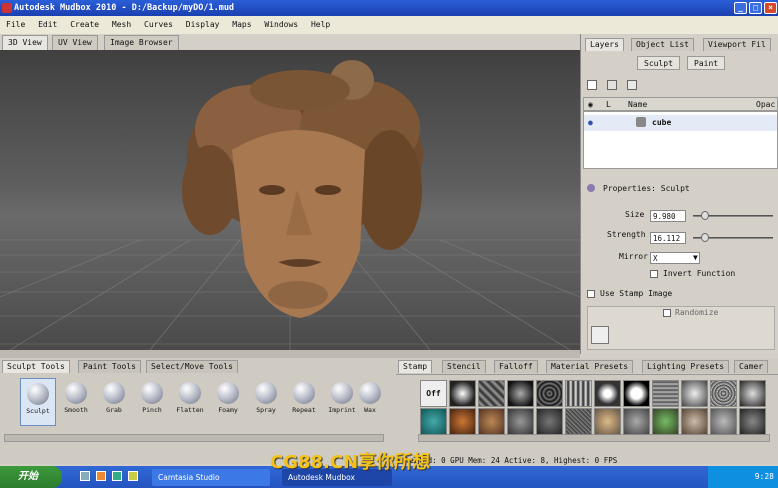 This screenshot has width=778, height=488. Describe the element at coordinates (433, 393) in the screenshot. I see `stamp-off: Off` at that location.